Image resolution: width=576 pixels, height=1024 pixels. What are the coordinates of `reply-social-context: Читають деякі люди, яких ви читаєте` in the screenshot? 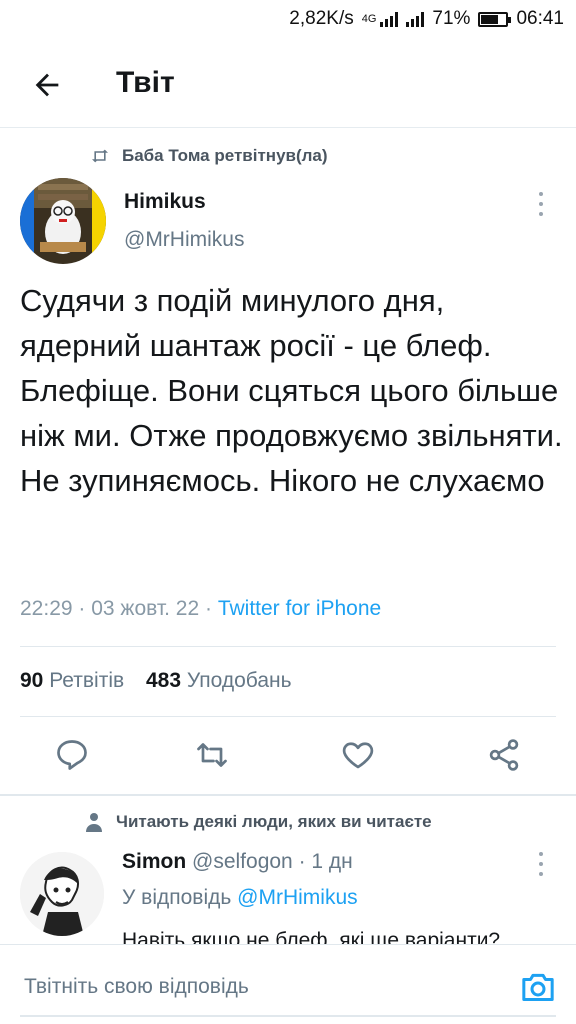 It's located at (259, 822).